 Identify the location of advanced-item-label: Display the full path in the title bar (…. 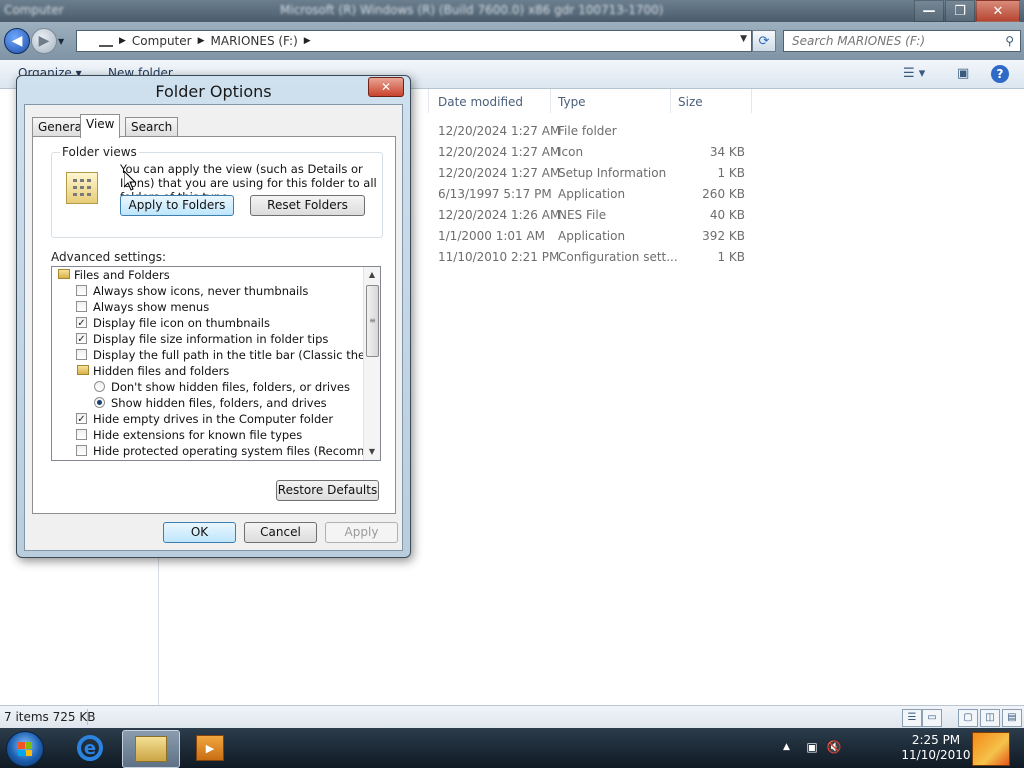
(236, 355).